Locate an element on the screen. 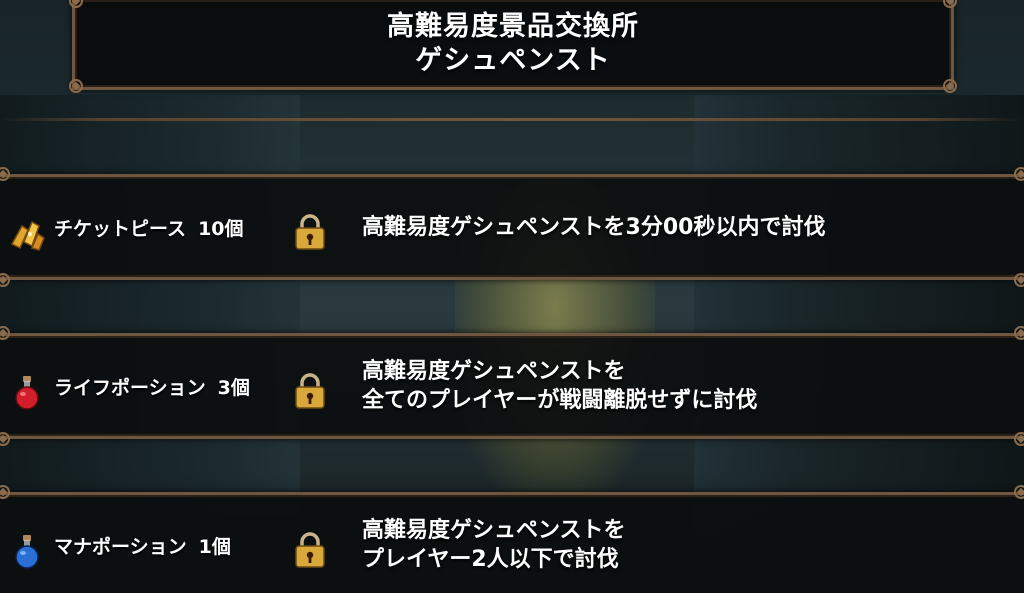  divider-line is located at coordinates (512, 119).